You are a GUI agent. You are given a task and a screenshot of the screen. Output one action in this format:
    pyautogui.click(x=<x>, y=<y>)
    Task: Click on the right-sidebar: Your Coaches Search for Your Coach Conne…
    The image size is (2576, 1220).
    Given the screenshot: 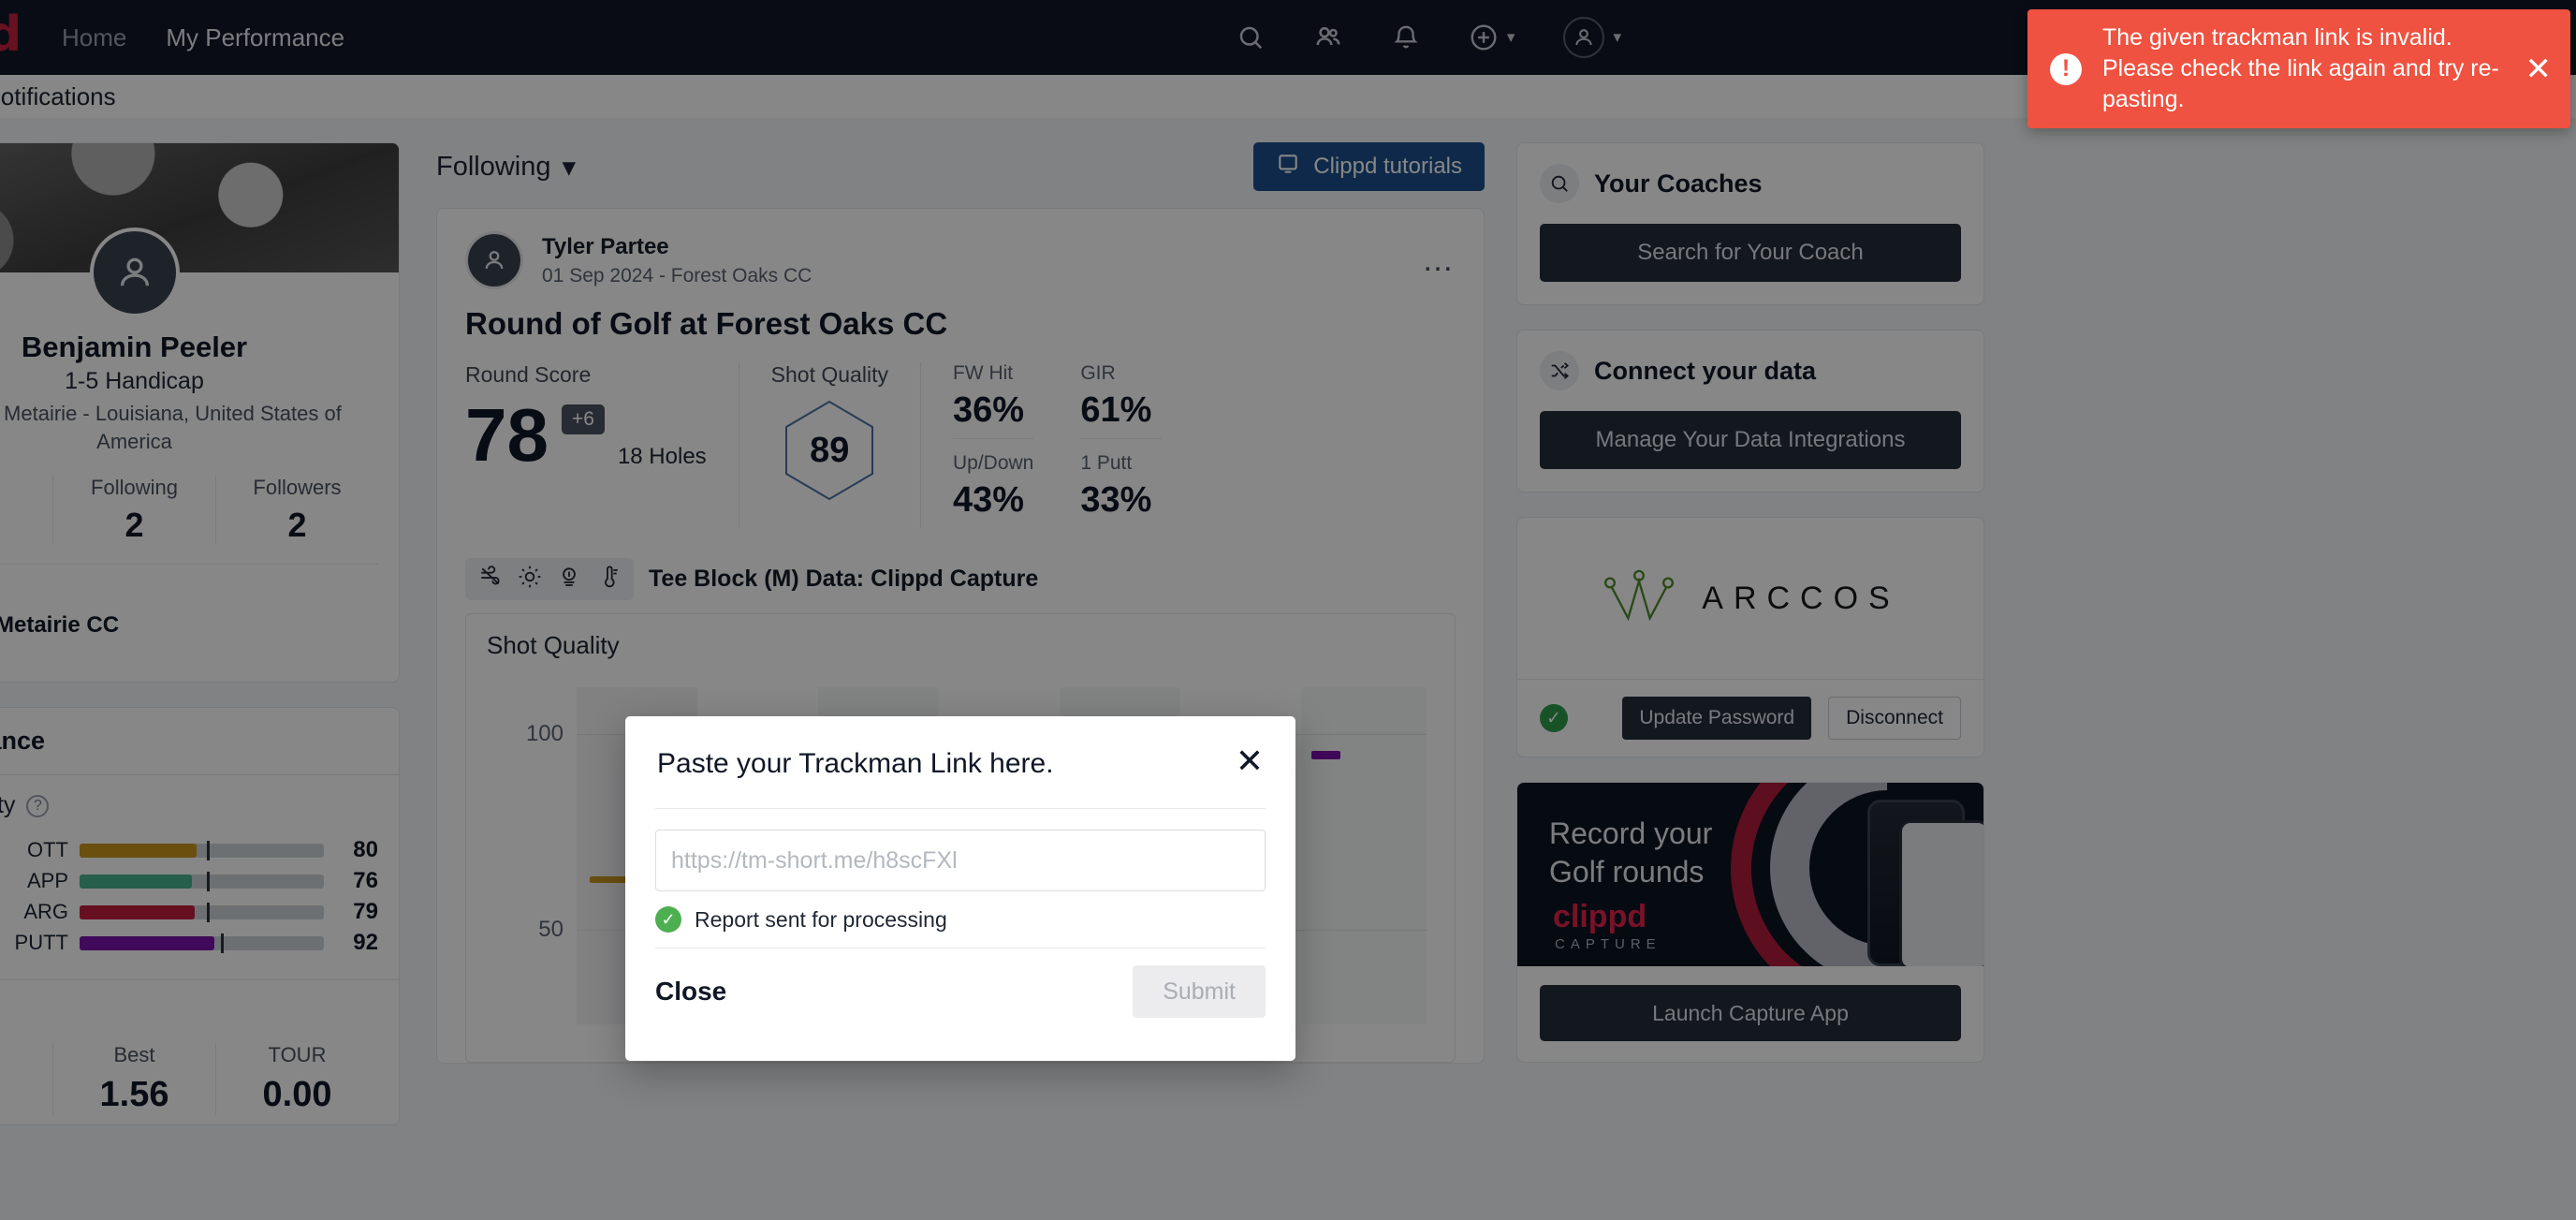 What is the action you would take?
    pyautogui.click(x=1750, y=614)
    